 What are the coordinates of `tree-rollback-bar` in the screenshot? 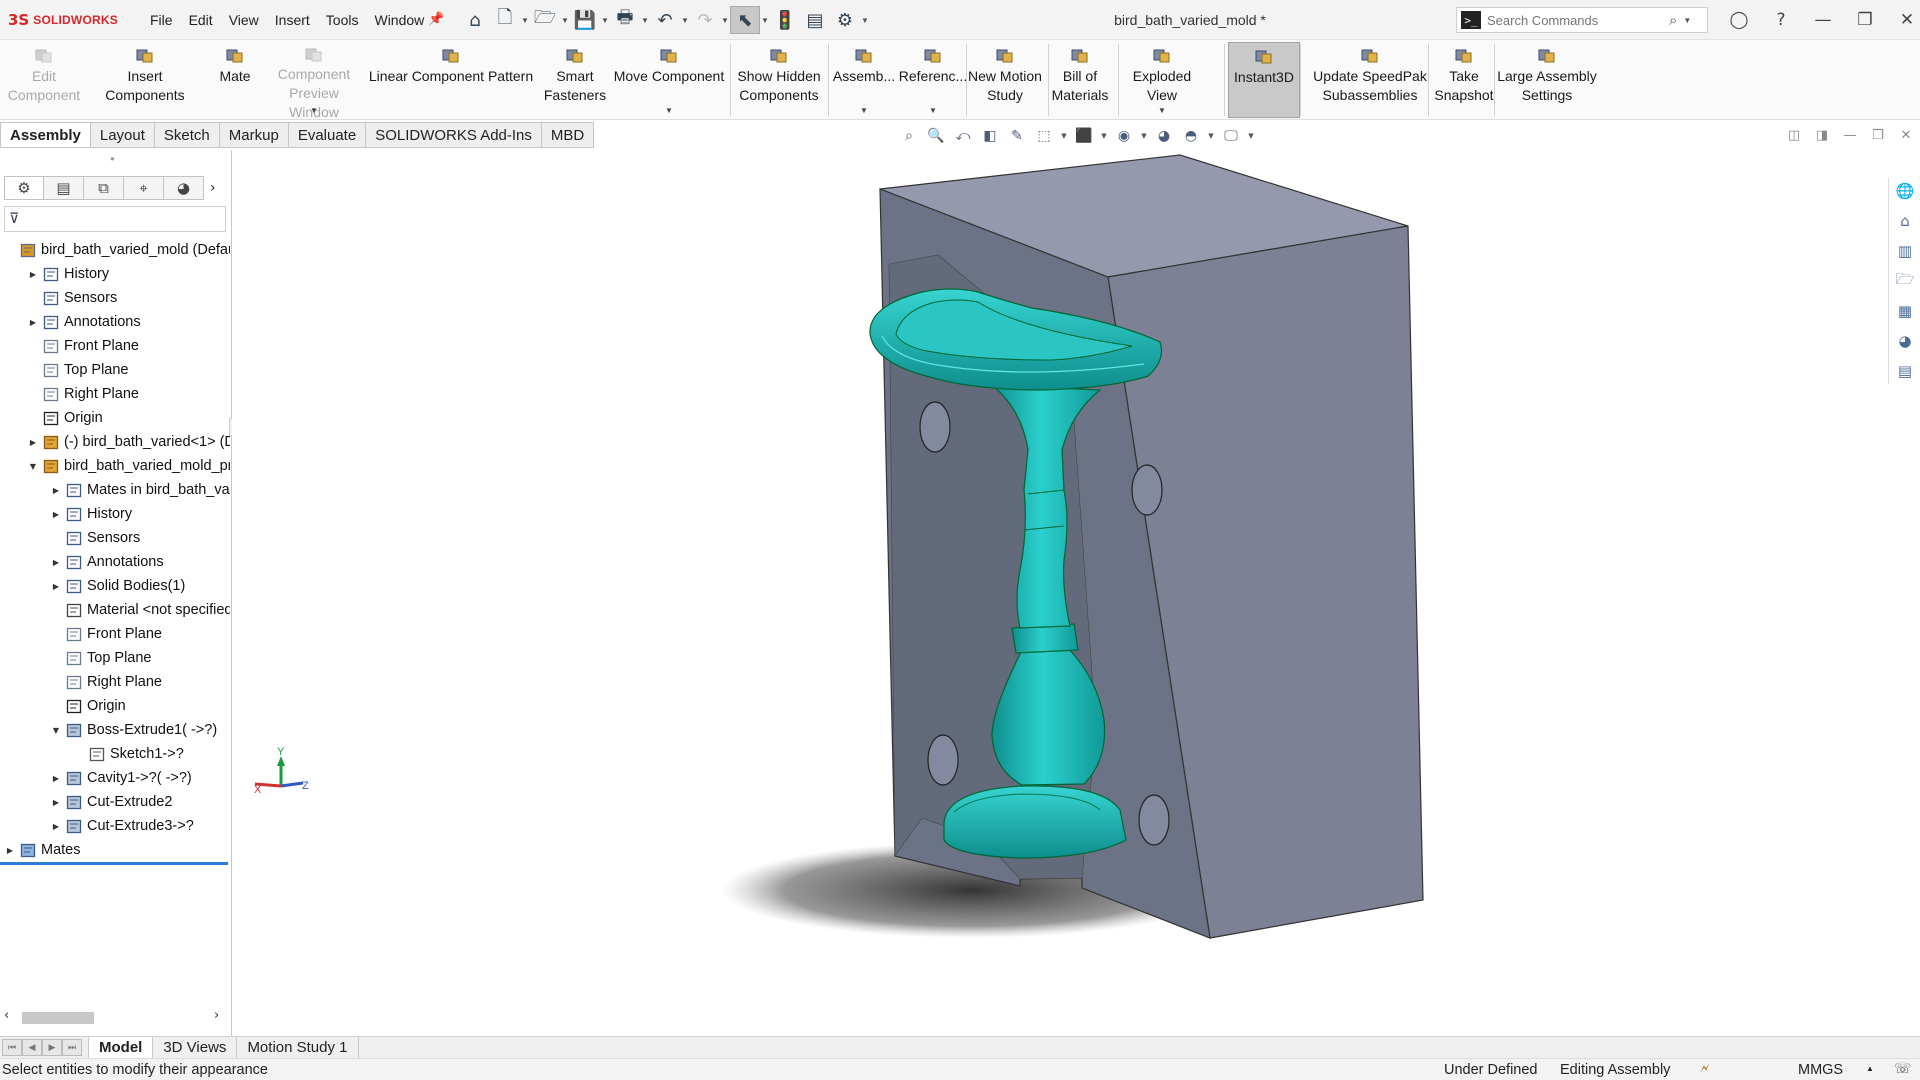 It's located at (114, 863).